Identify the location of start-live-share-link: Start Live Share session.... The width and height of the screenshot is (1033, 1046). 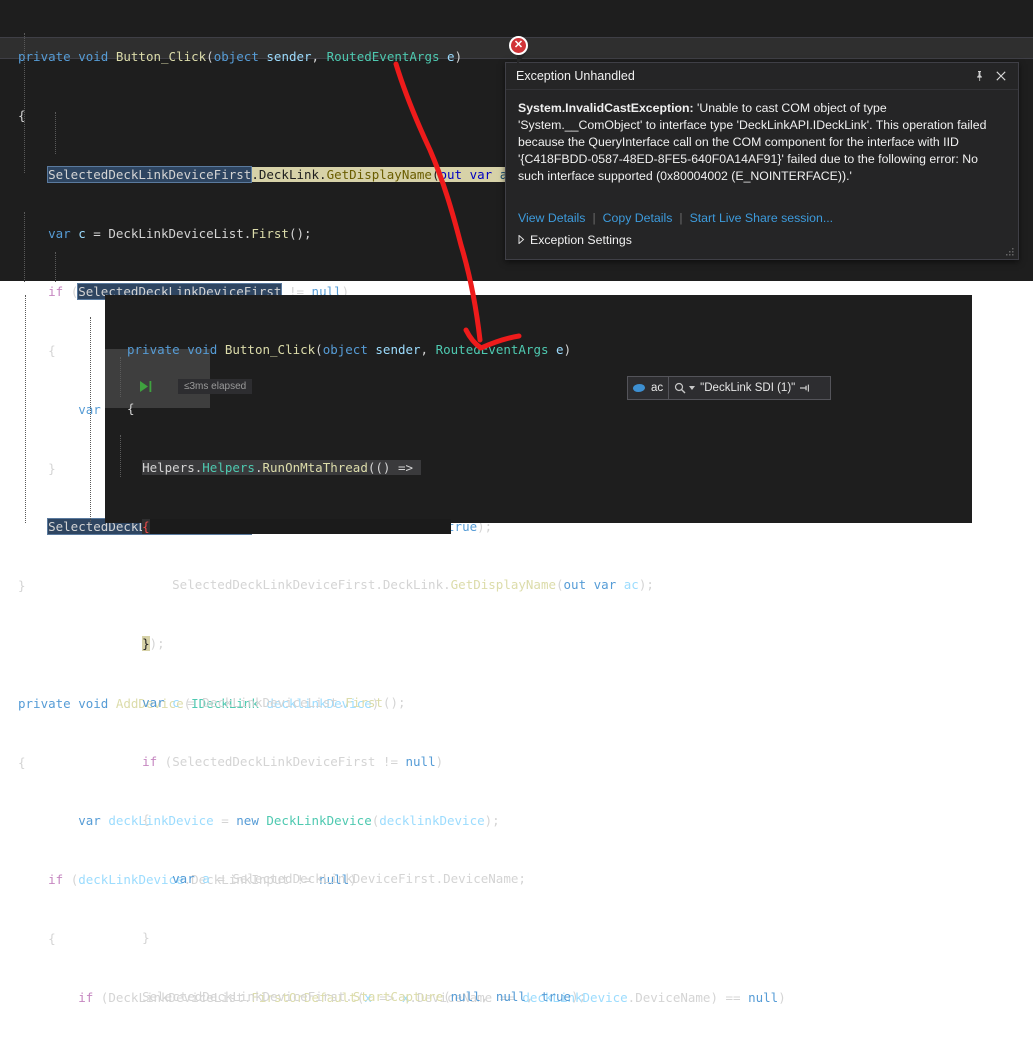
(762, 218).